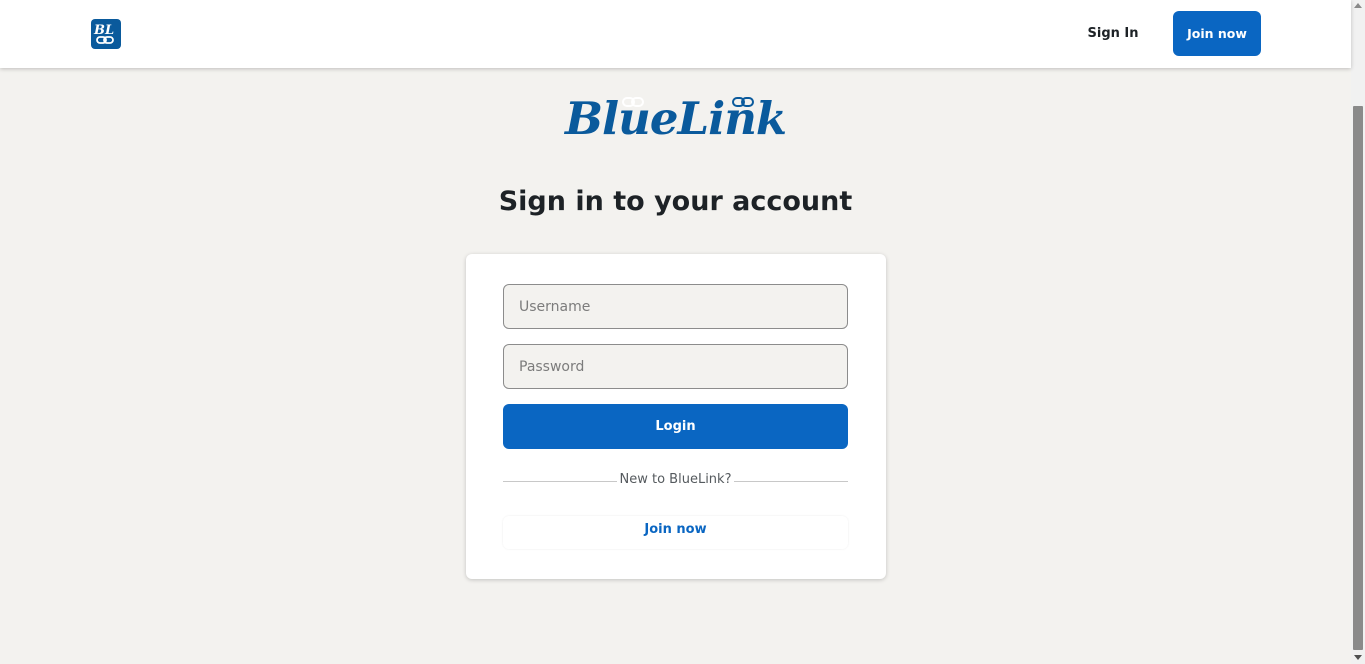 The height and width of the screenshot is (664, 1365). I want to click on sign-in-link: Sign In, so click(1113, 34).